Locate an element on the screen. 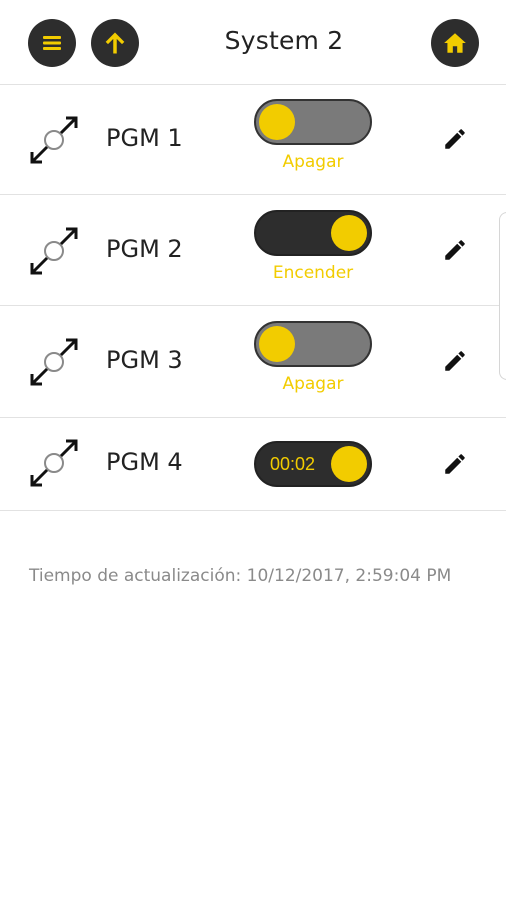 Image resolution: width=506 pixels, height=900 pixels. pgm-row: PGM 2 Encender is located at coordinates (253, 250).